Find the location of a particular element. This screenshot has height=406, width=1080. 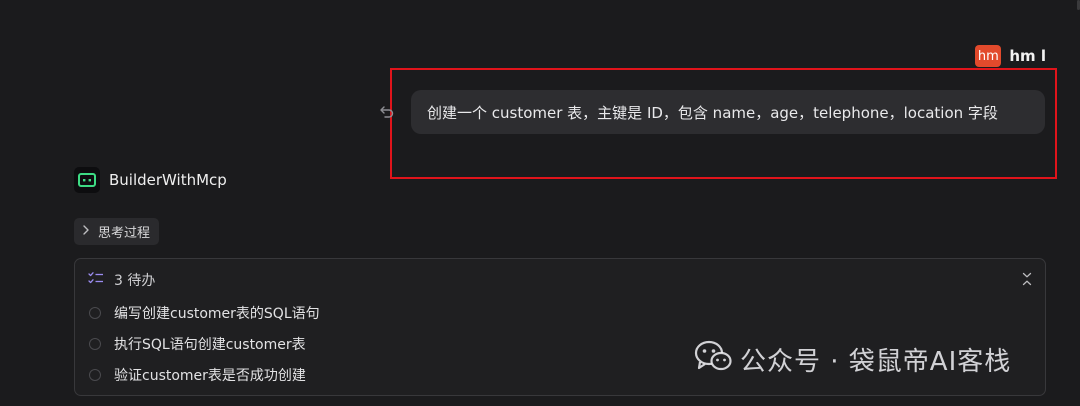

thinking-process-toggle: 思考过程 is located at coordinates (117, 231).